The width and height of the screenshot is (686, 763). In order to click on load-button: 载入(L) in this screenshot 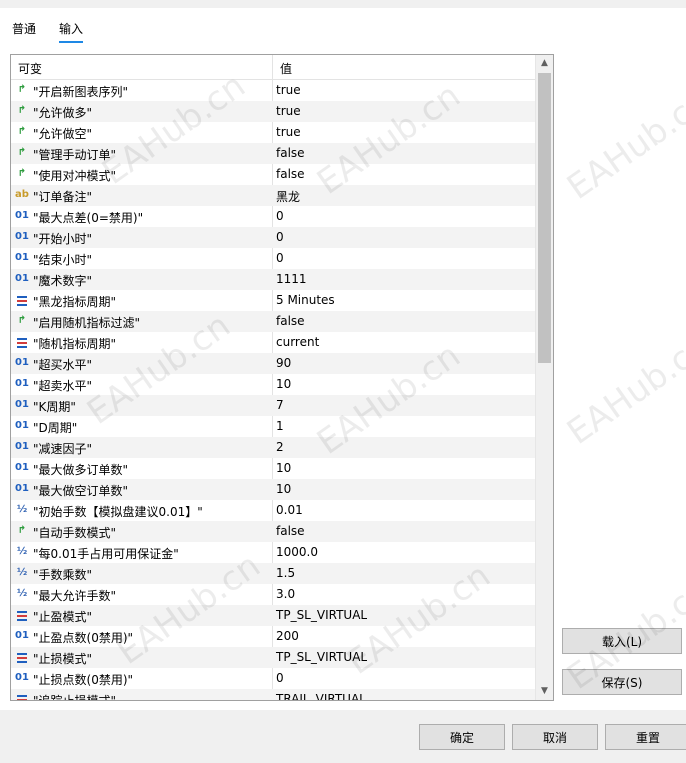, I will do `click(622, 641)`.